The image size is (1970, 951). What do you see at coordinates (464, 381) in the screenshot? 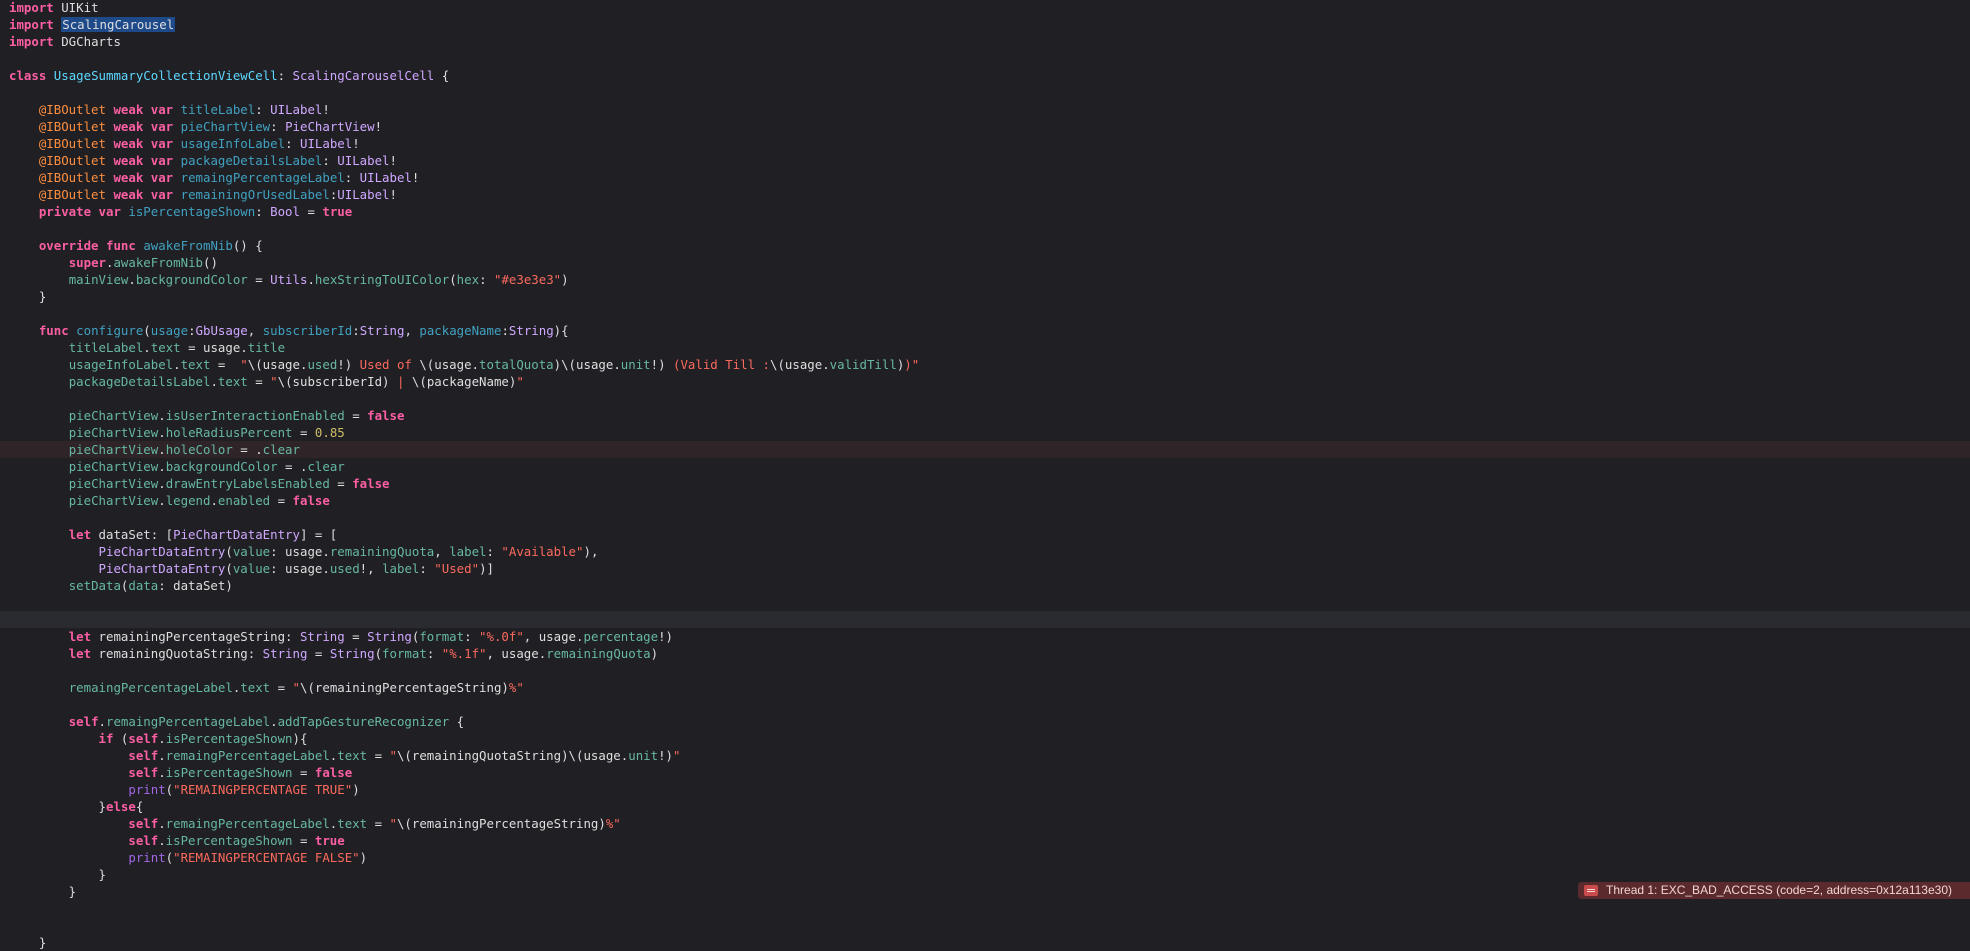
I see `code-token: \(packageName)` at bounding box center [464, 381].